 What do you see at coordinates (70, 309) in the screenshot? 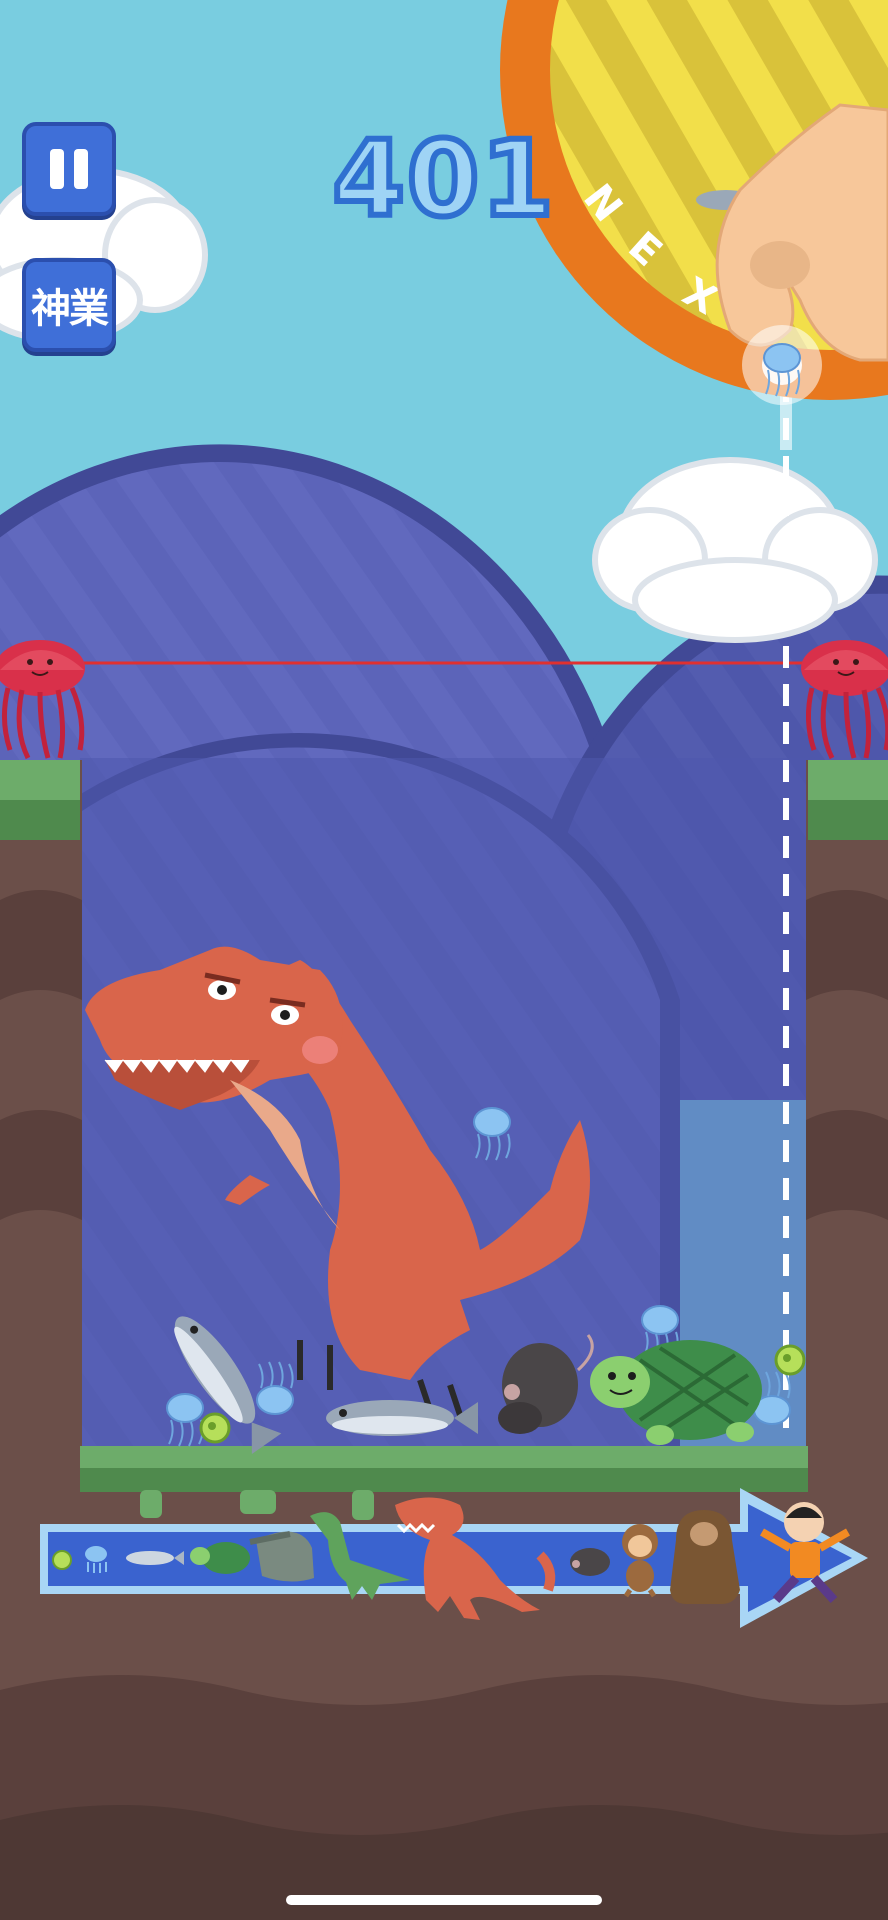
I see `mode-label: 神業` at bounding box center [70, 309].